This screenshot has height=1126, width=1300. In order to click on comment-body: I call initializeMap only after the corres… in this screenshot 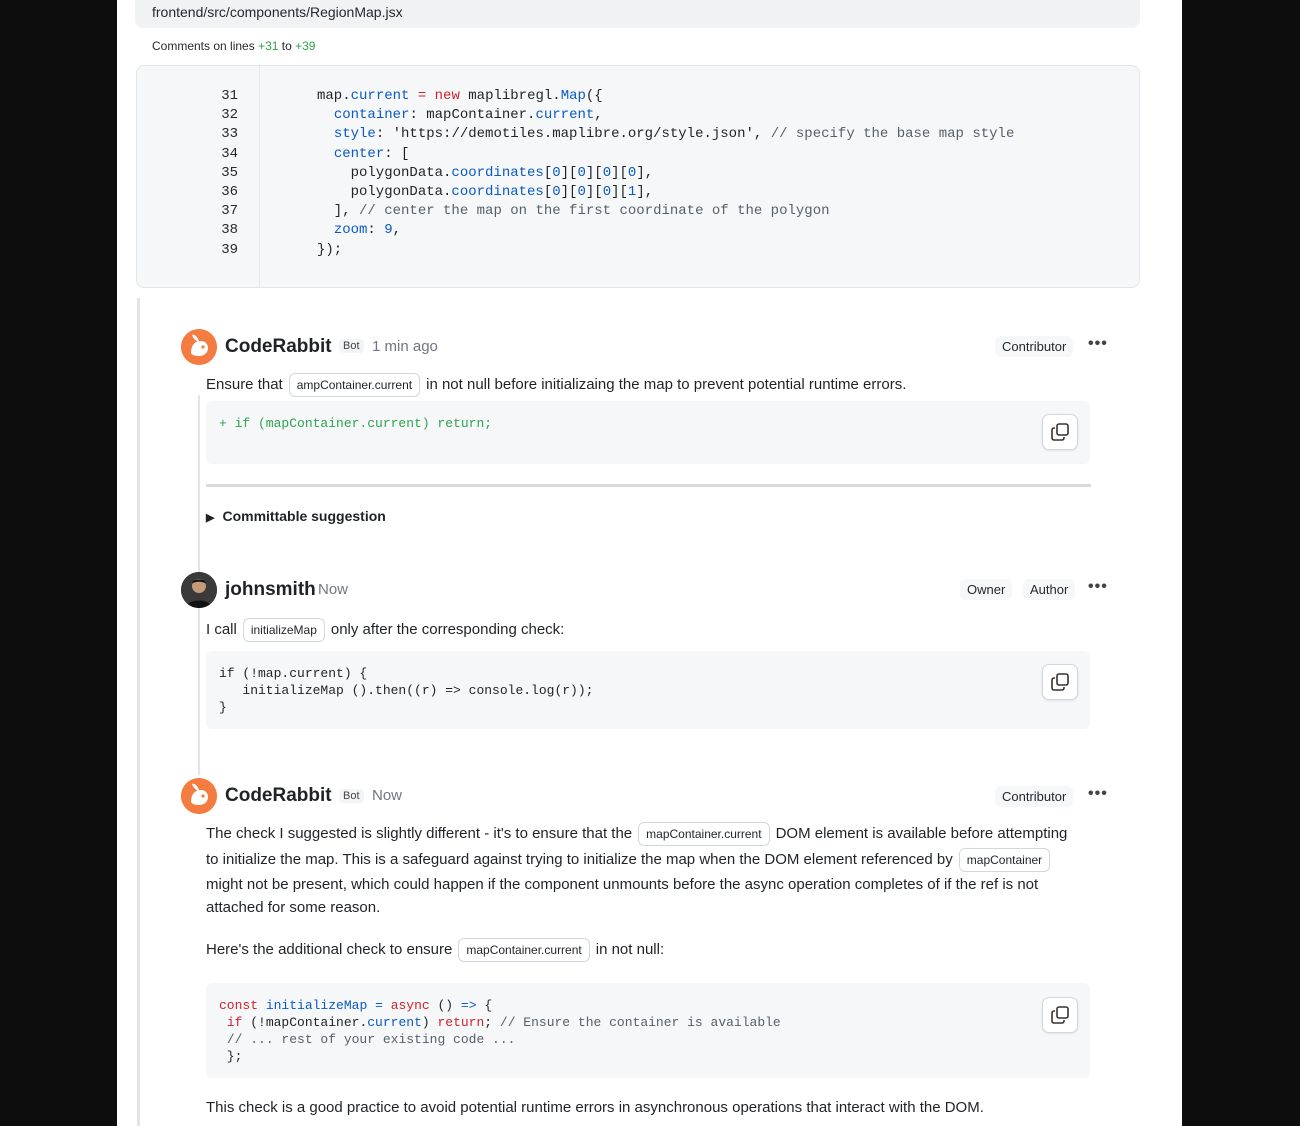, I will do `click(385, 630)`.